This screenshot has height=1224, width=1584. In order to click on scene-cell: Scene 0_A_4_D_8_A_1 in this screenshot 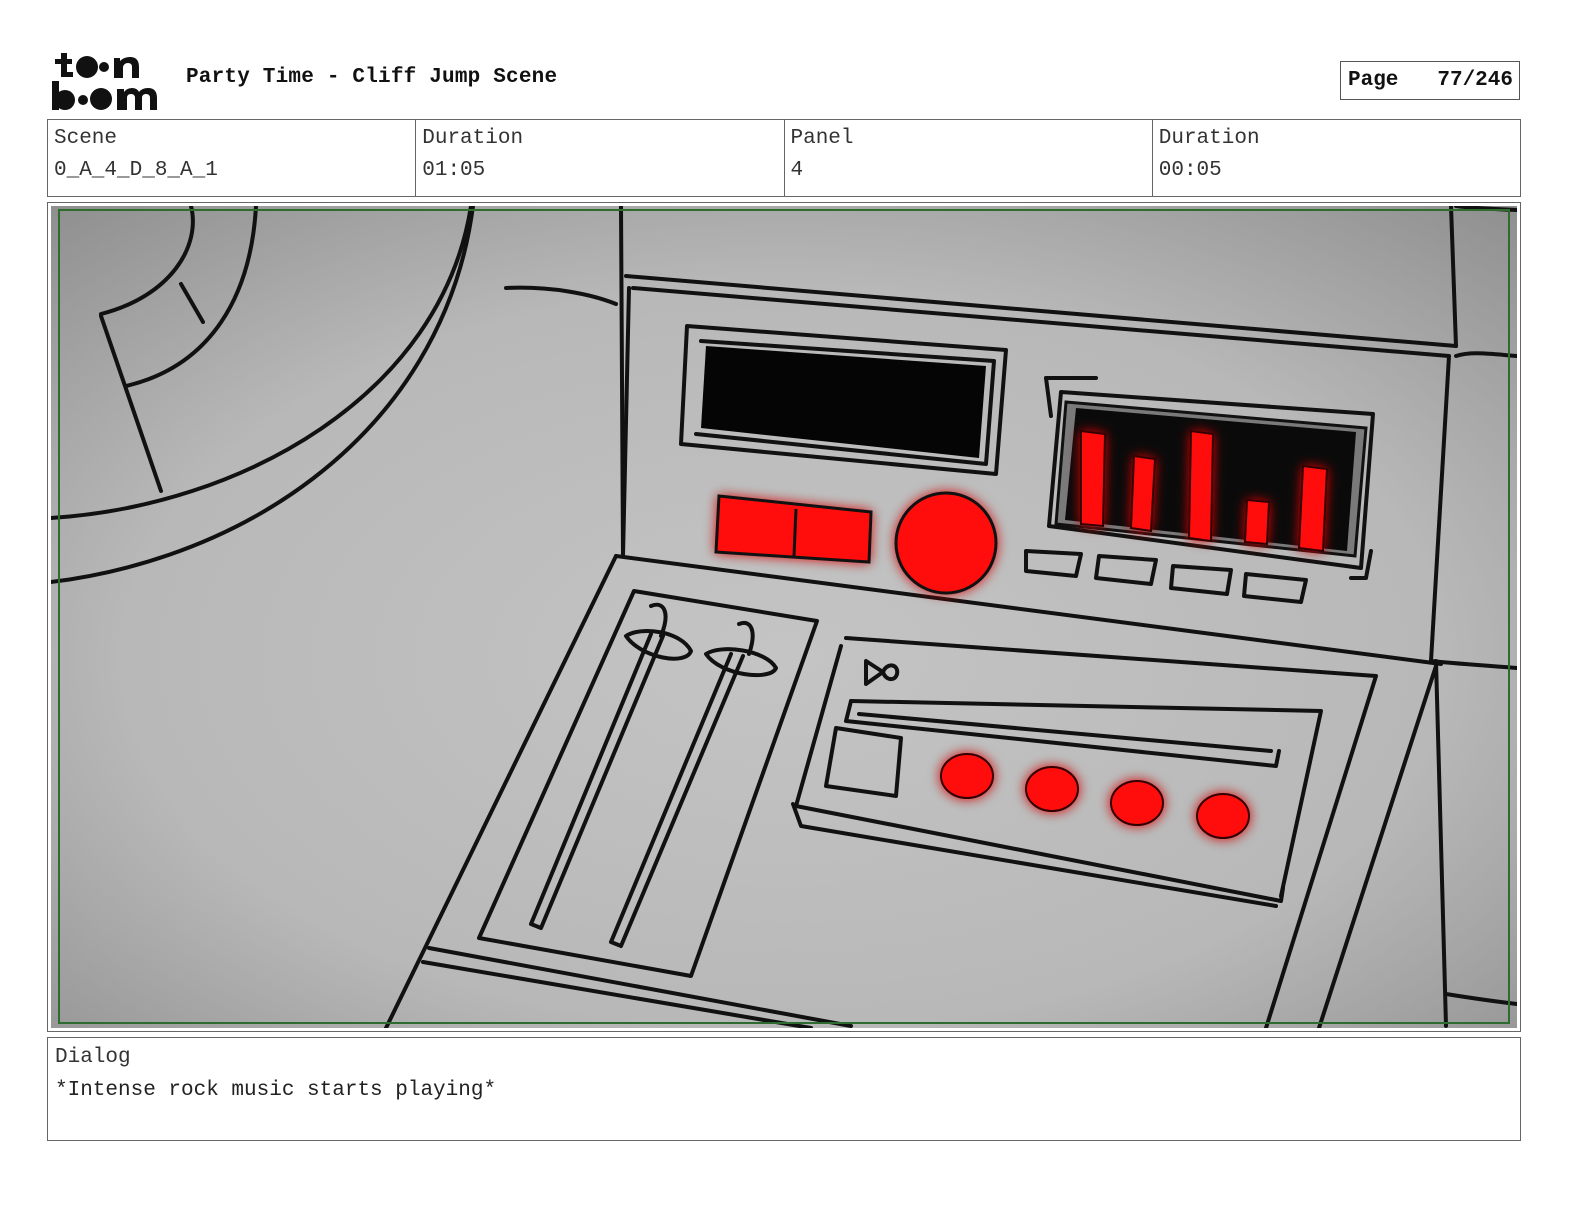, I will do `click(232, 158)`.